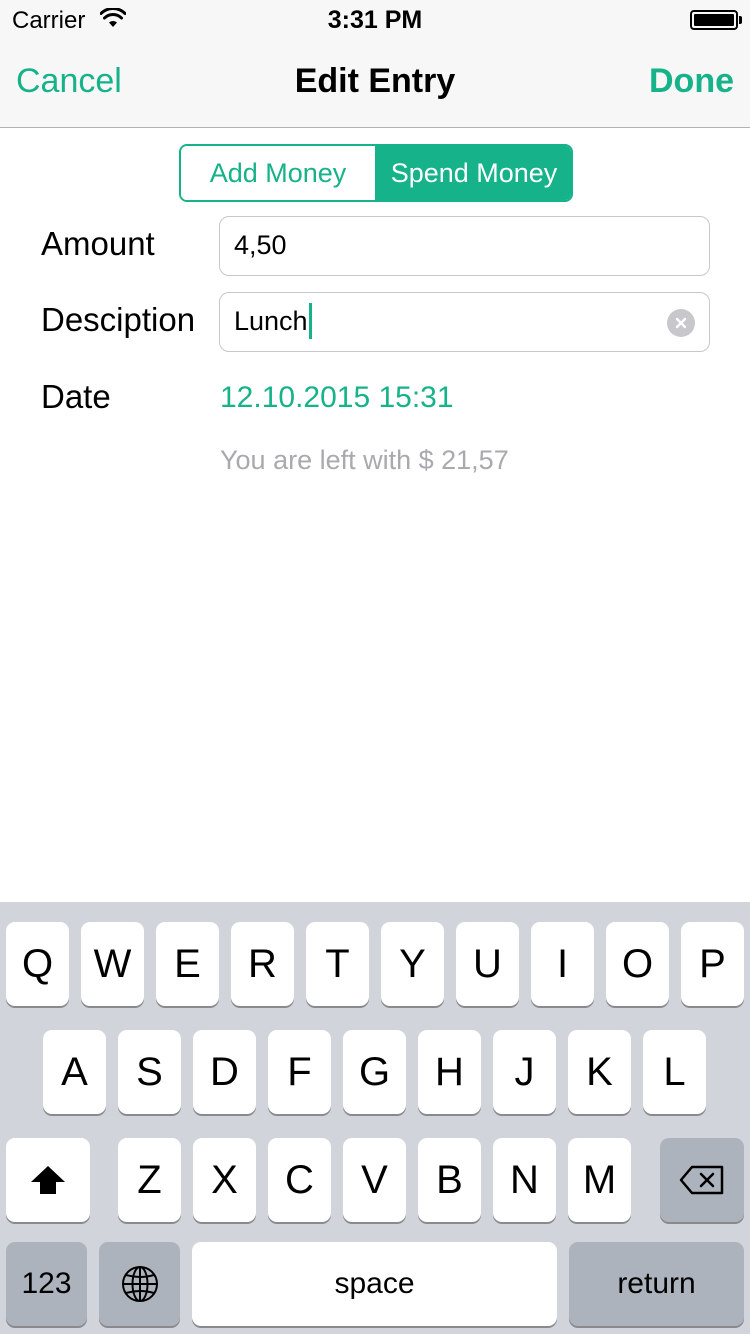 The width and height of the screenshot is (750, 1334). I want to click on key-q: Q, so click(37, 964).